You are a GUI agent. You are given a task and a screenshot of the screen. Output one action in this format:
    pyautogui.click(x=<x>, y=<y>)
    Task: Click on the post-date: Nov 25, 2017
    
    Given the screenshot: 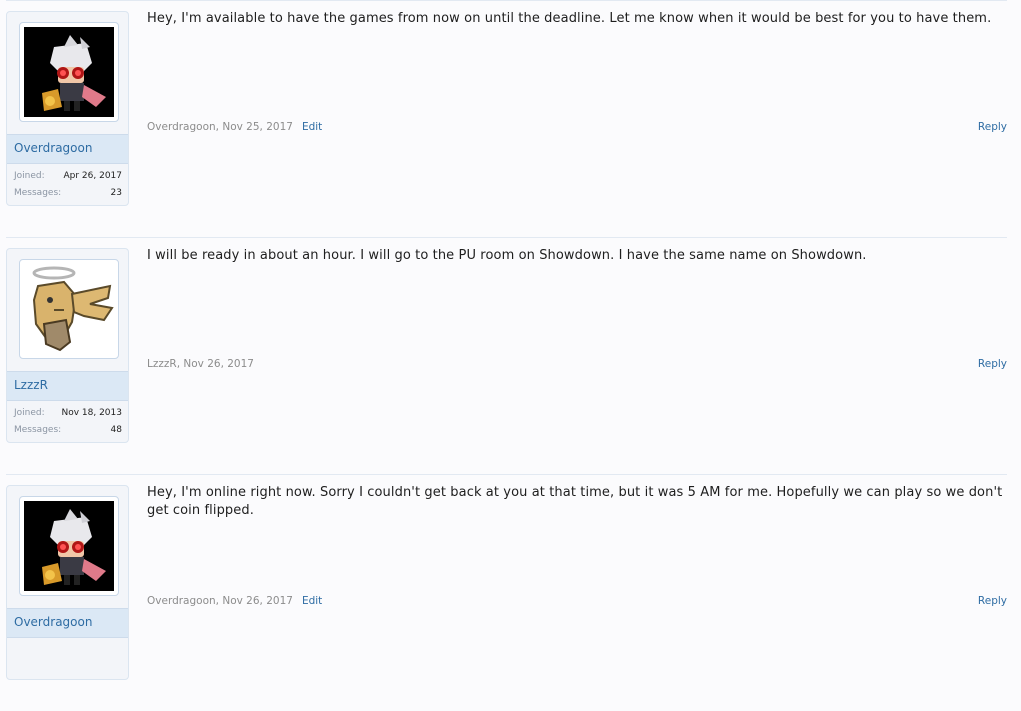 What is the action you would take?
    pyautogui.click(x=257, y=127)
    